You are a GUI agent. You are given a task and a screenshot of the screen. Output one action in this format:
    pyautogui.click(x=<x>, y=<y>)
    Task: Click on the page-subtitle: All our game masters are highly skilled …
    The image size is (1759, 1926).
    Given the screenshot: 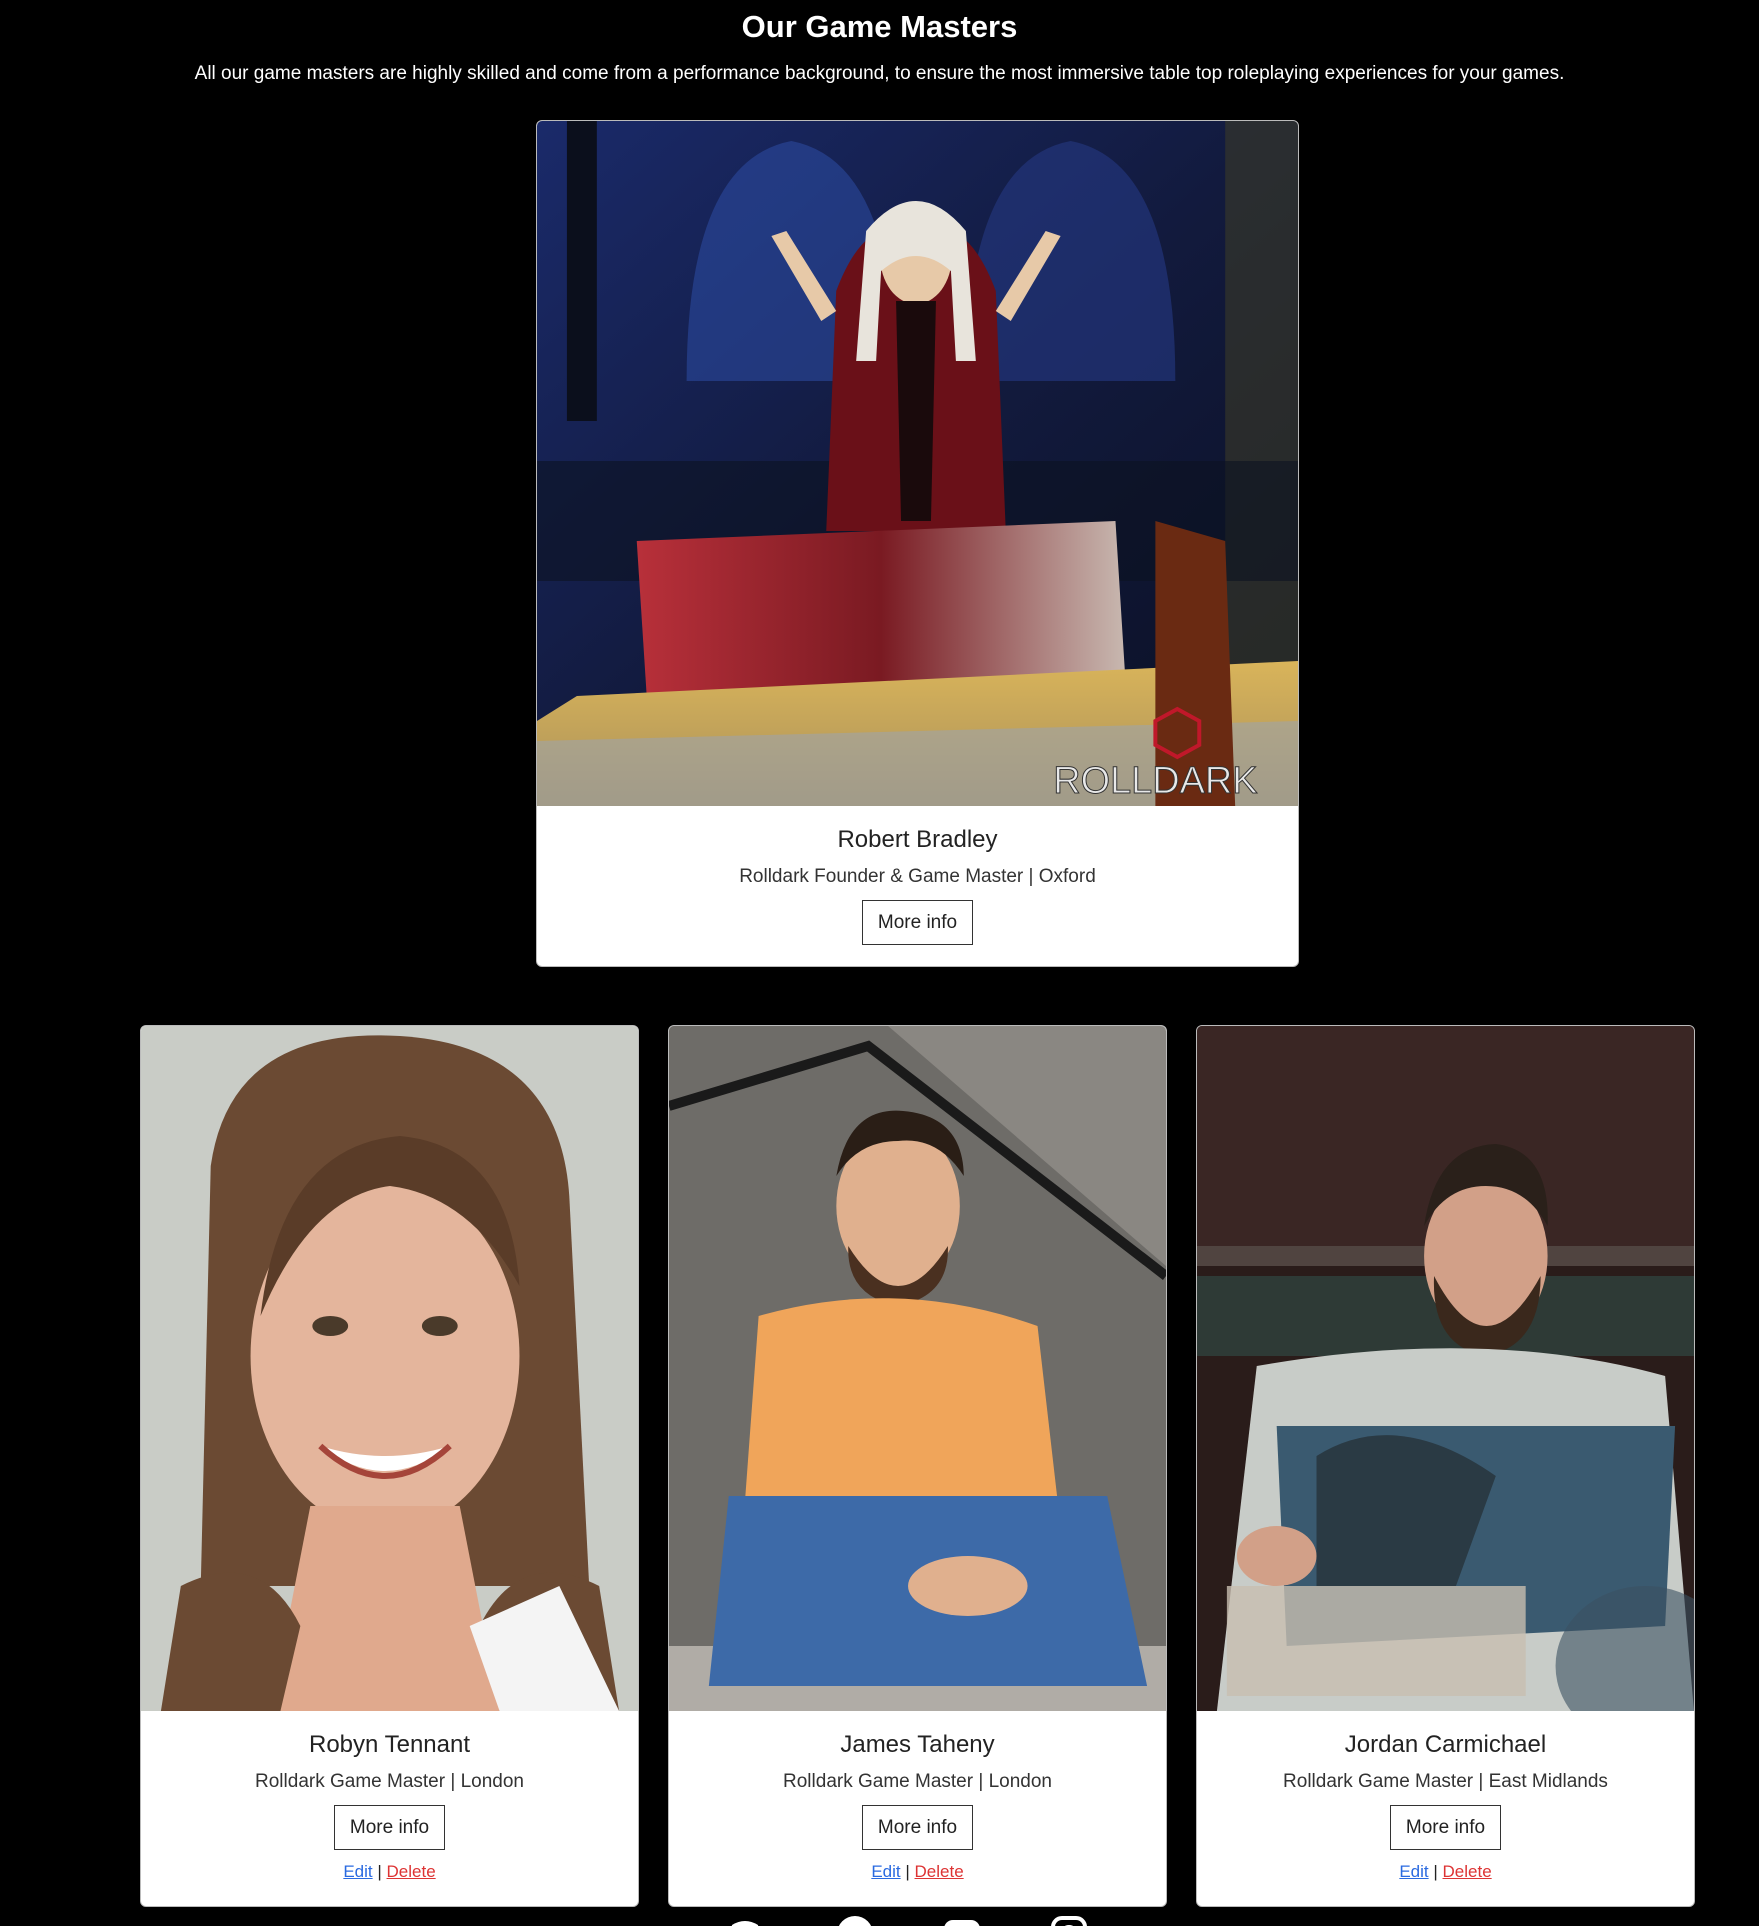 What is the action you would take?
    pyautogui.click(x=879, y=73)
    